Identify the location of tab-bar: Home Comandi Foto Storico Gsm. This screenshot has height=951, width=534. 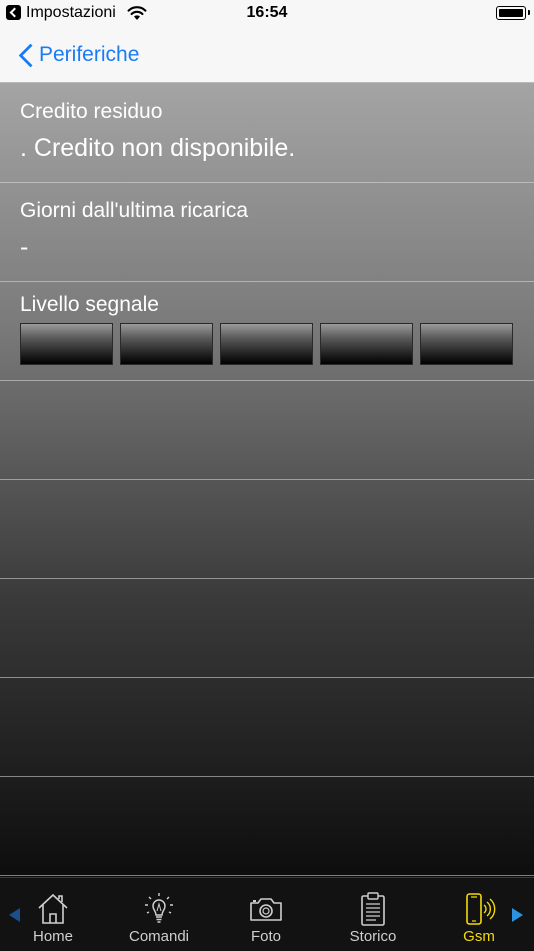
(267, 914).